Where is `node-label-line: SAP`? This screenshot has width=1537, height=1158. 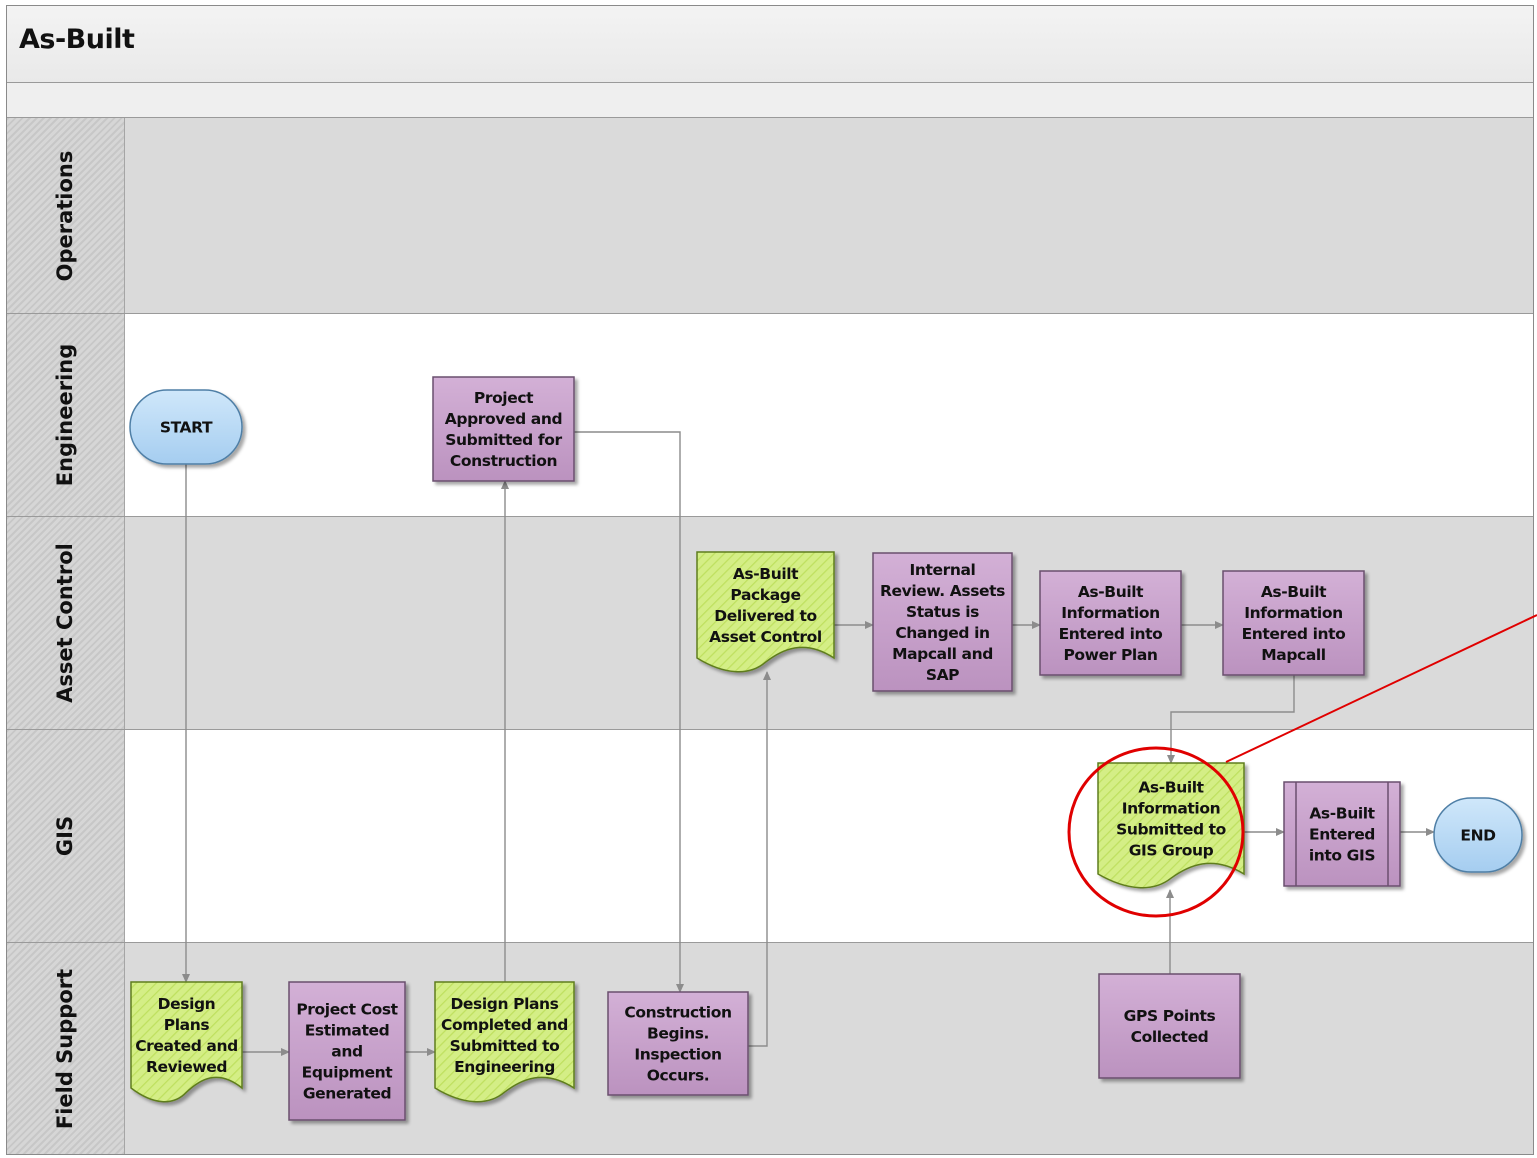 node-label-line: SAP is located at coordinates (942, 675).